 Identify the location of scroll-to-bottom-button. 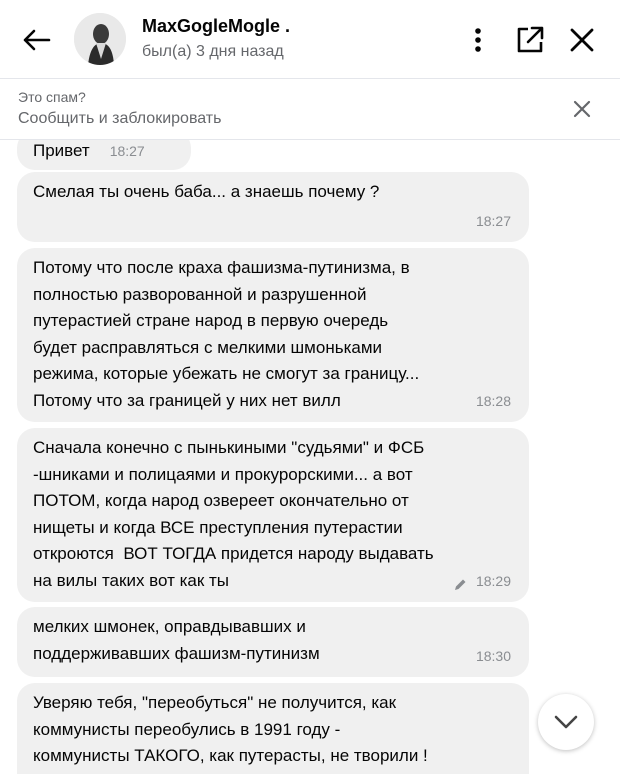
(566, 722).